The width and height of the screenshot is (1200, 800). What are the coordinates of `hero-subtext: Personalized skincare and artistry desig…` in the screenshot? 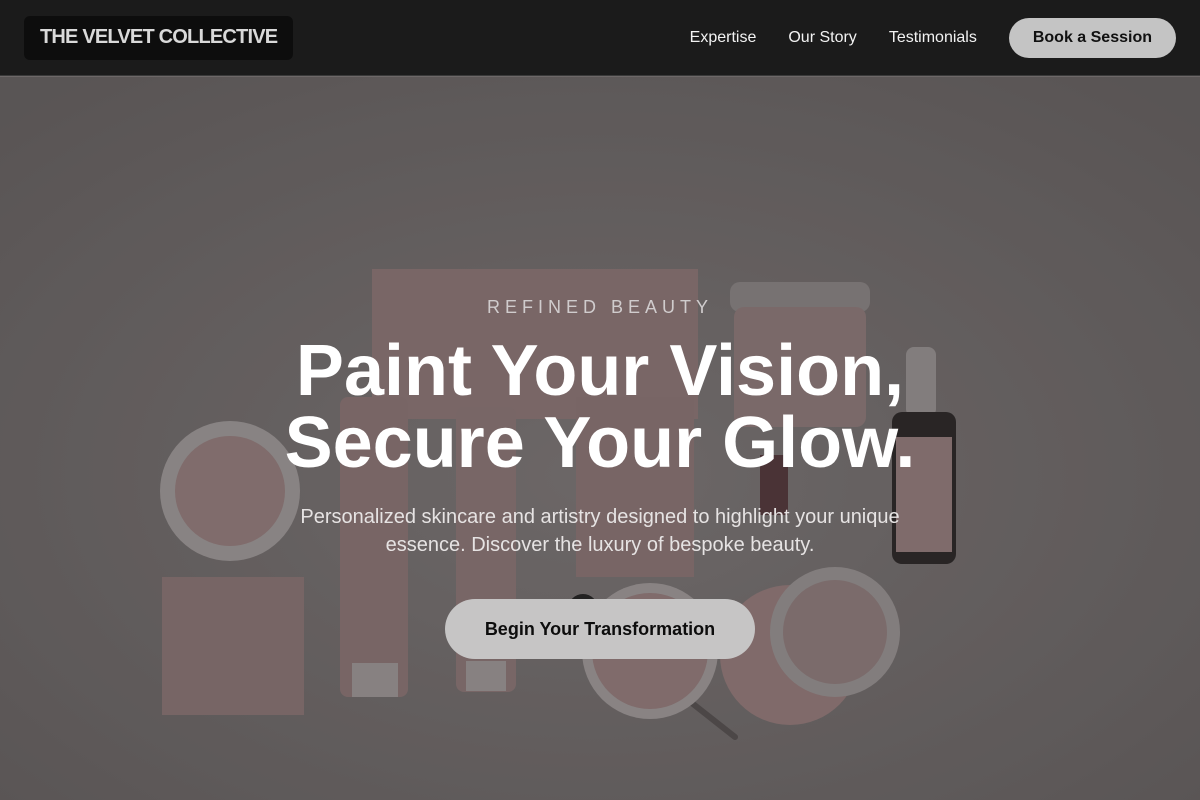 It's located at (600, 531).